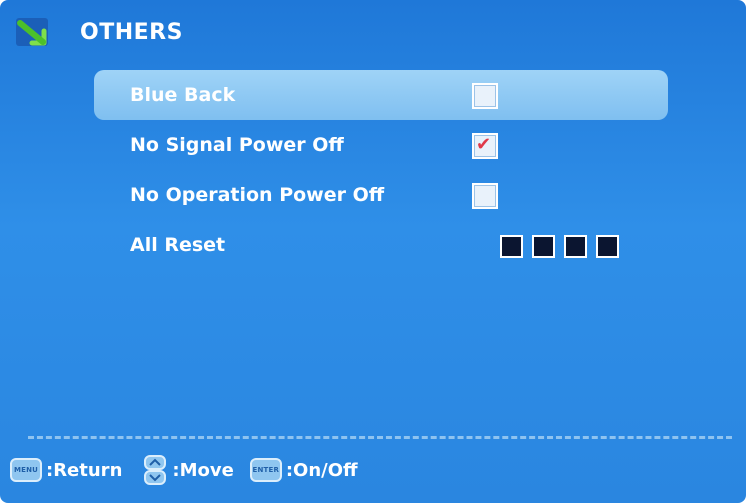 The width and height of the screenshot is (746, 503). I want to click on enter-key-icon: ENTER, so click(265, 470).